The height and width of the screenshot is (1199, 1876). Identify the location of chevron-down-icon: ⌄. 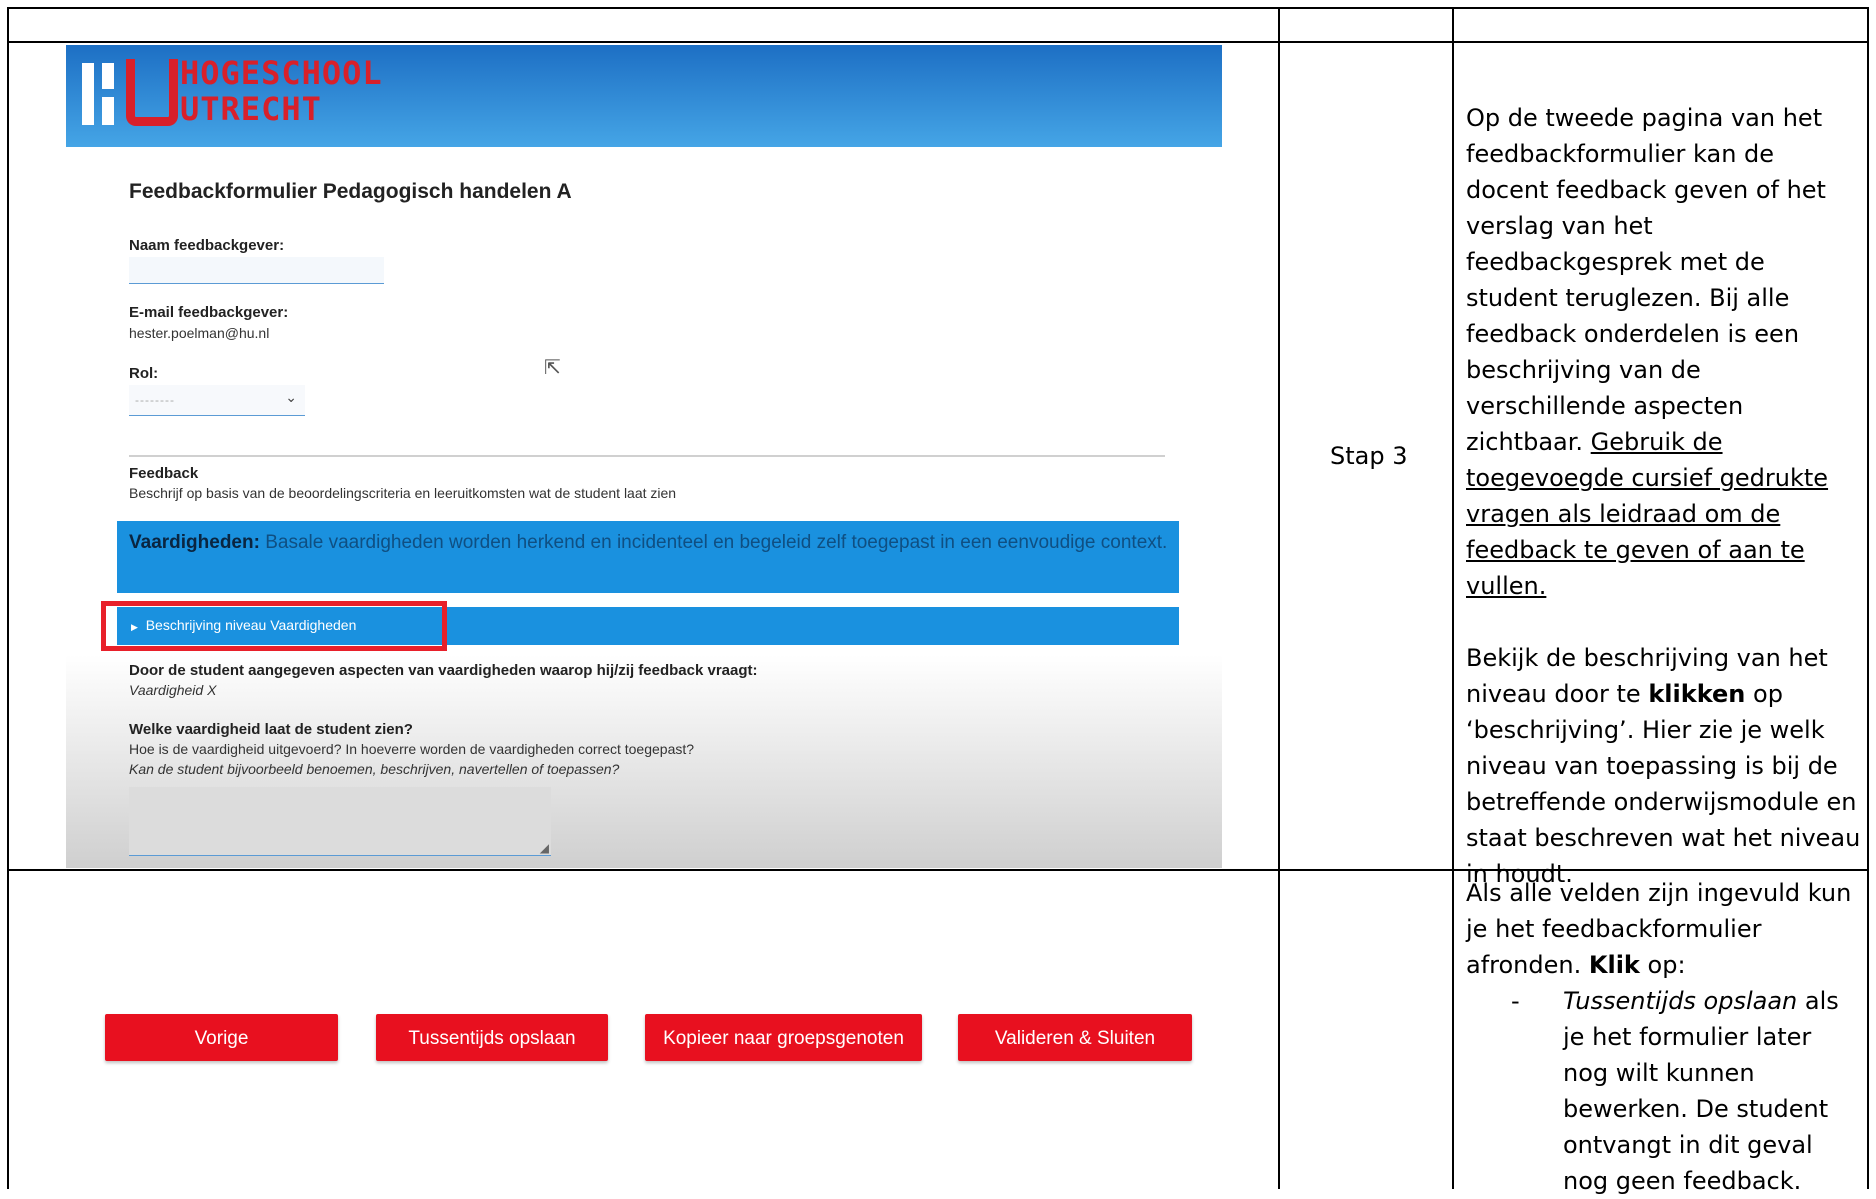
(291, 397).